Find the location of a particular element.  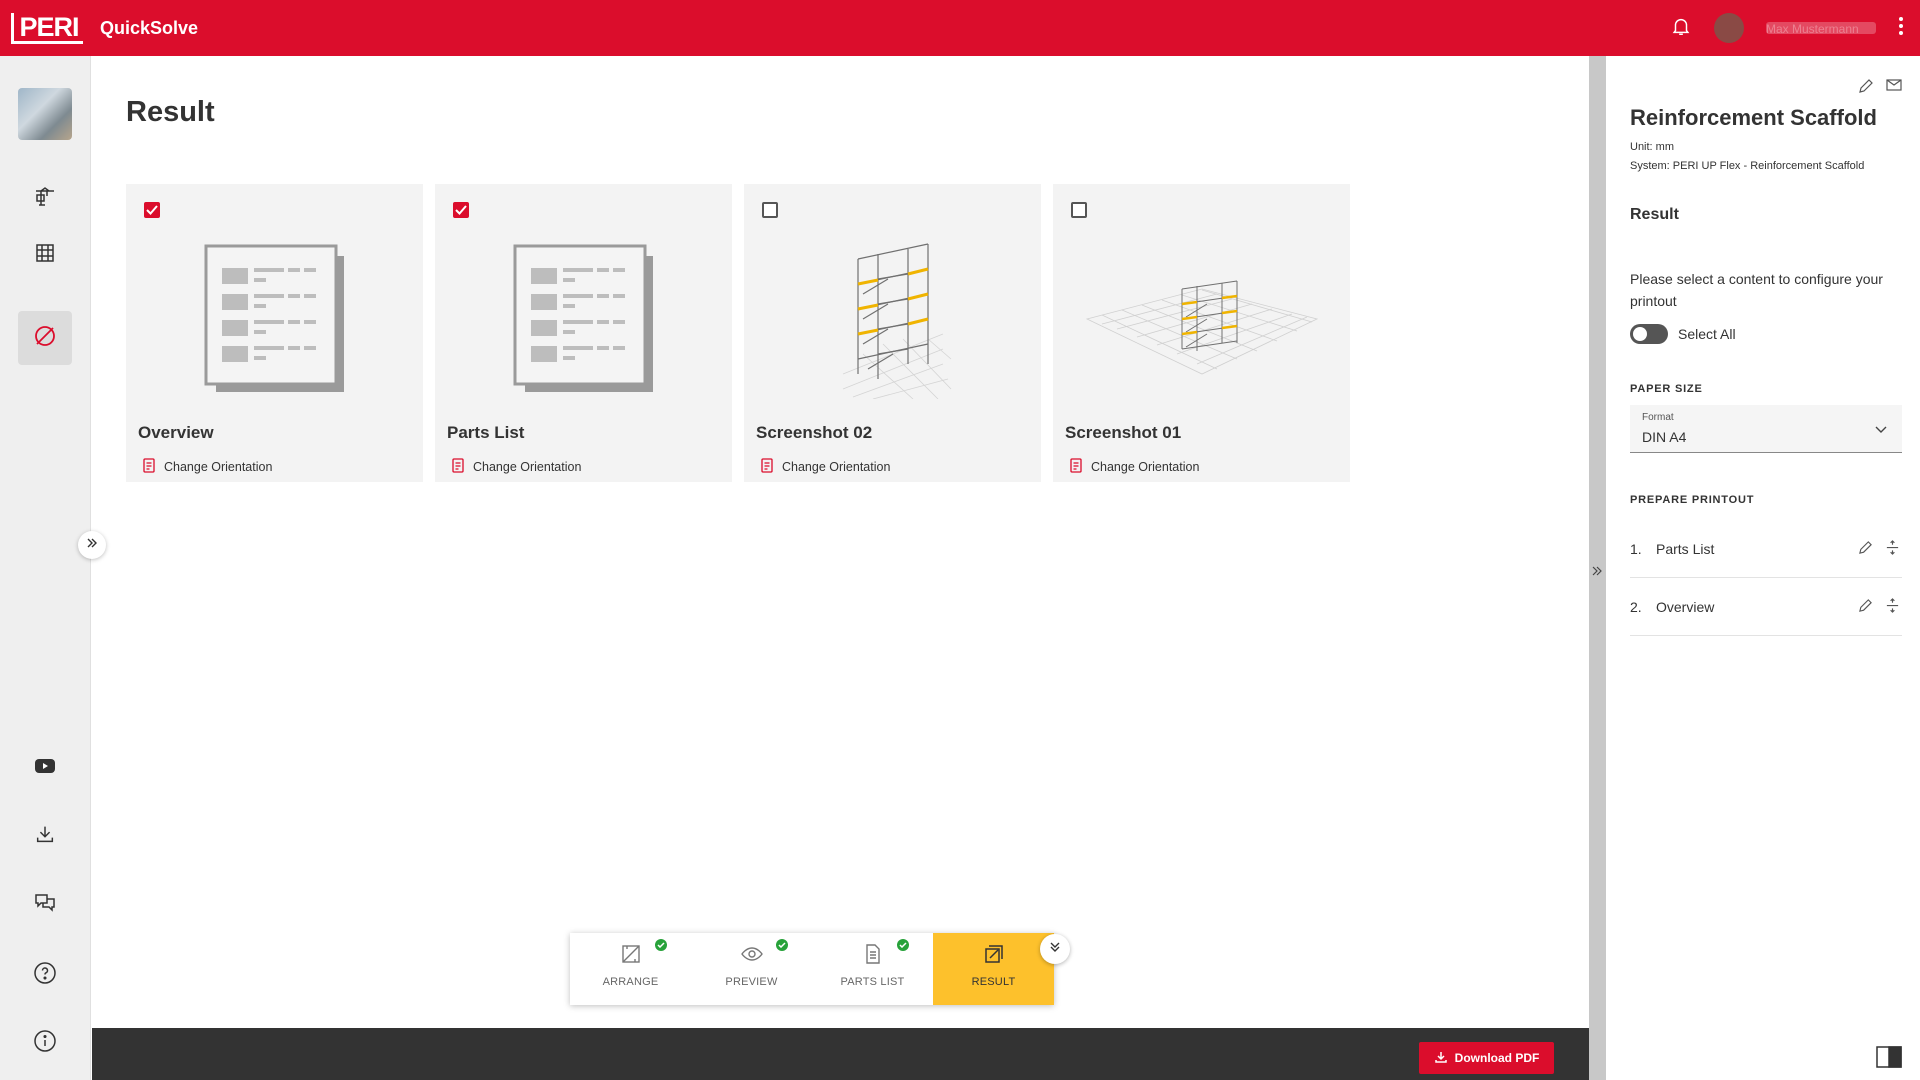

section-title: Result is located at coordinates (1654, 214).